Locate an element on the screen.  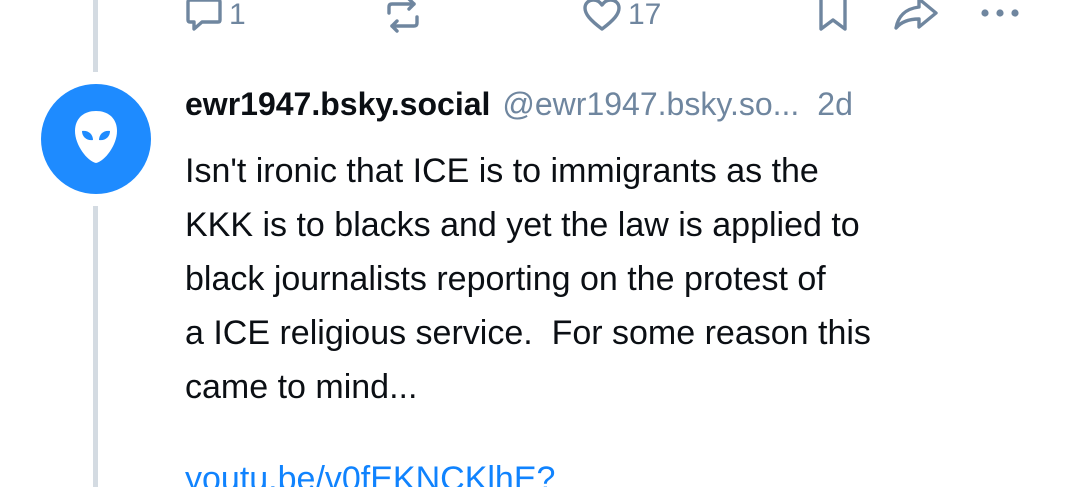
thread-line-bottom is located at coordinates (95, 346).